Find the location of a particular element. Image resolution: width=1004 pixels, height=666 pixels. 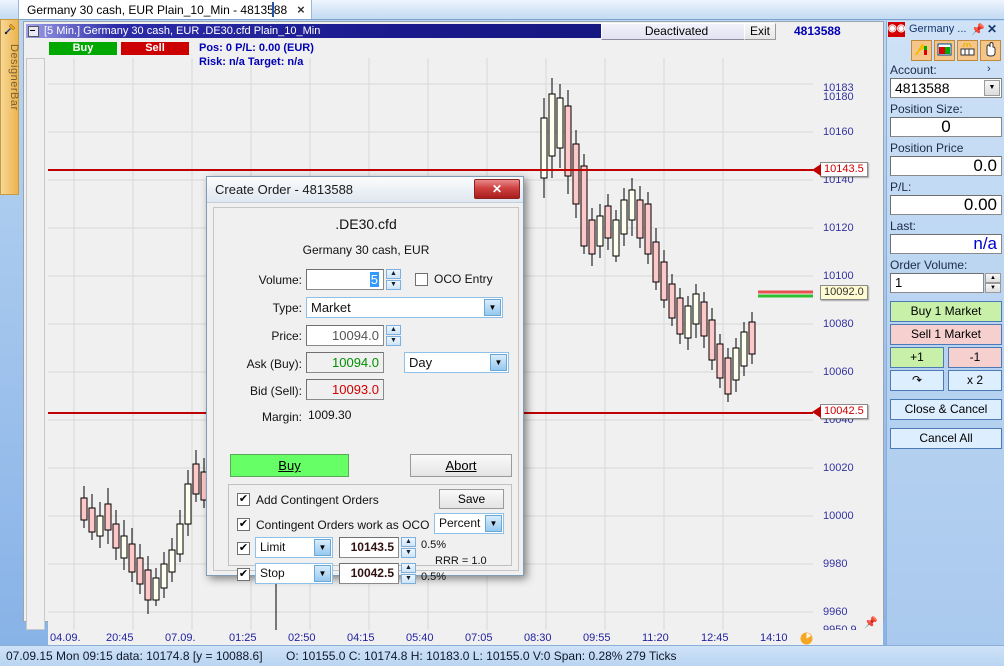

stop-type-select: Stop ▼ is located at coordinates (294, 573).